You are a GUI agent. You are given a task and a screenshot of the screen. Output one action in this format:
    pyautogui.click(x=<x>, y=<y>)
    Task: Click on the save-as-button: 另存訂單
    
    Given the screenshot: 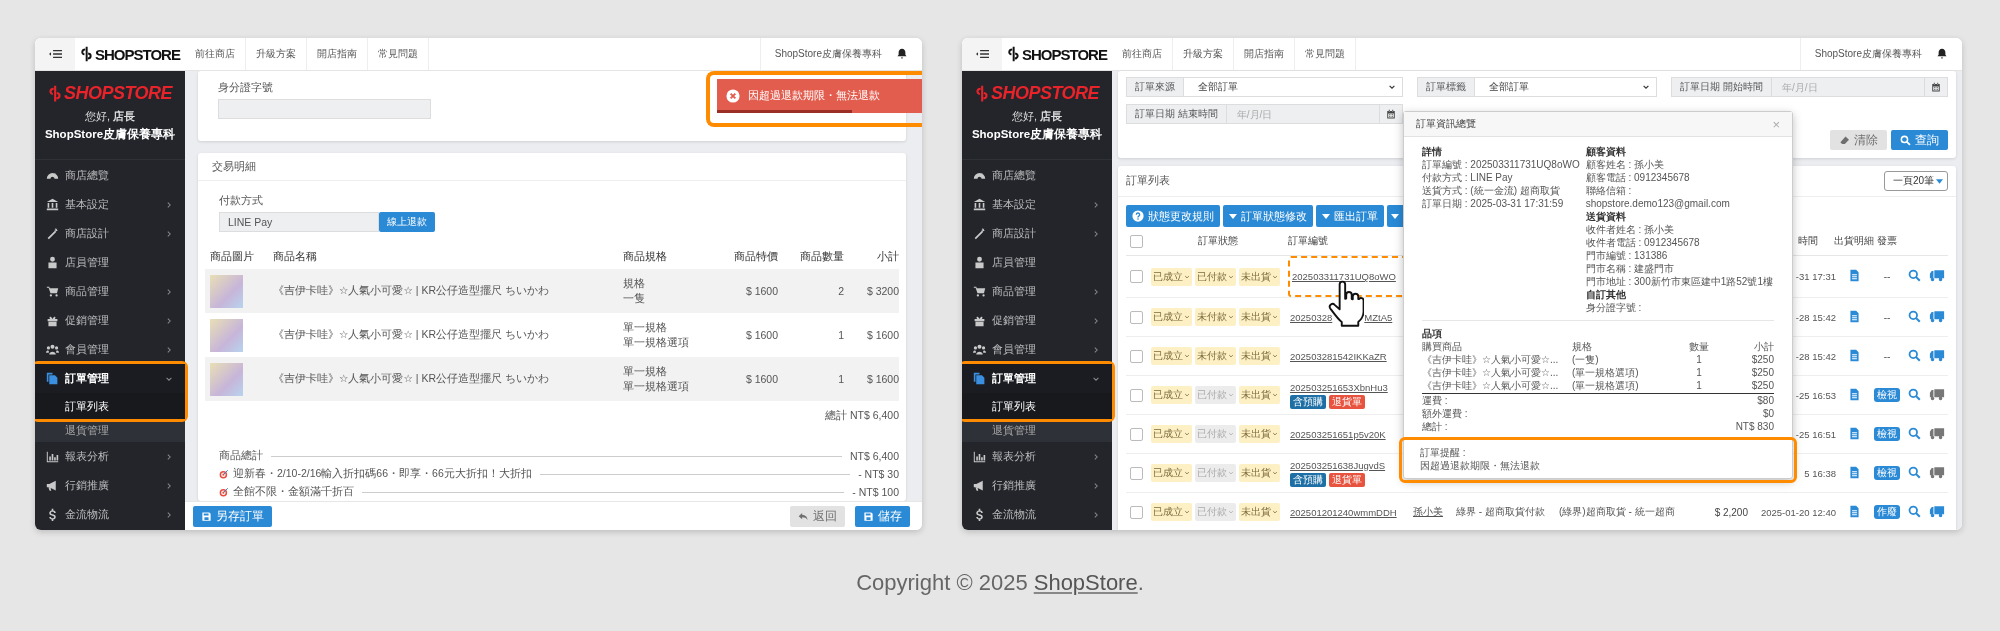 What is the action you would take?
    pyautogui.click(x=232, y=516)
    